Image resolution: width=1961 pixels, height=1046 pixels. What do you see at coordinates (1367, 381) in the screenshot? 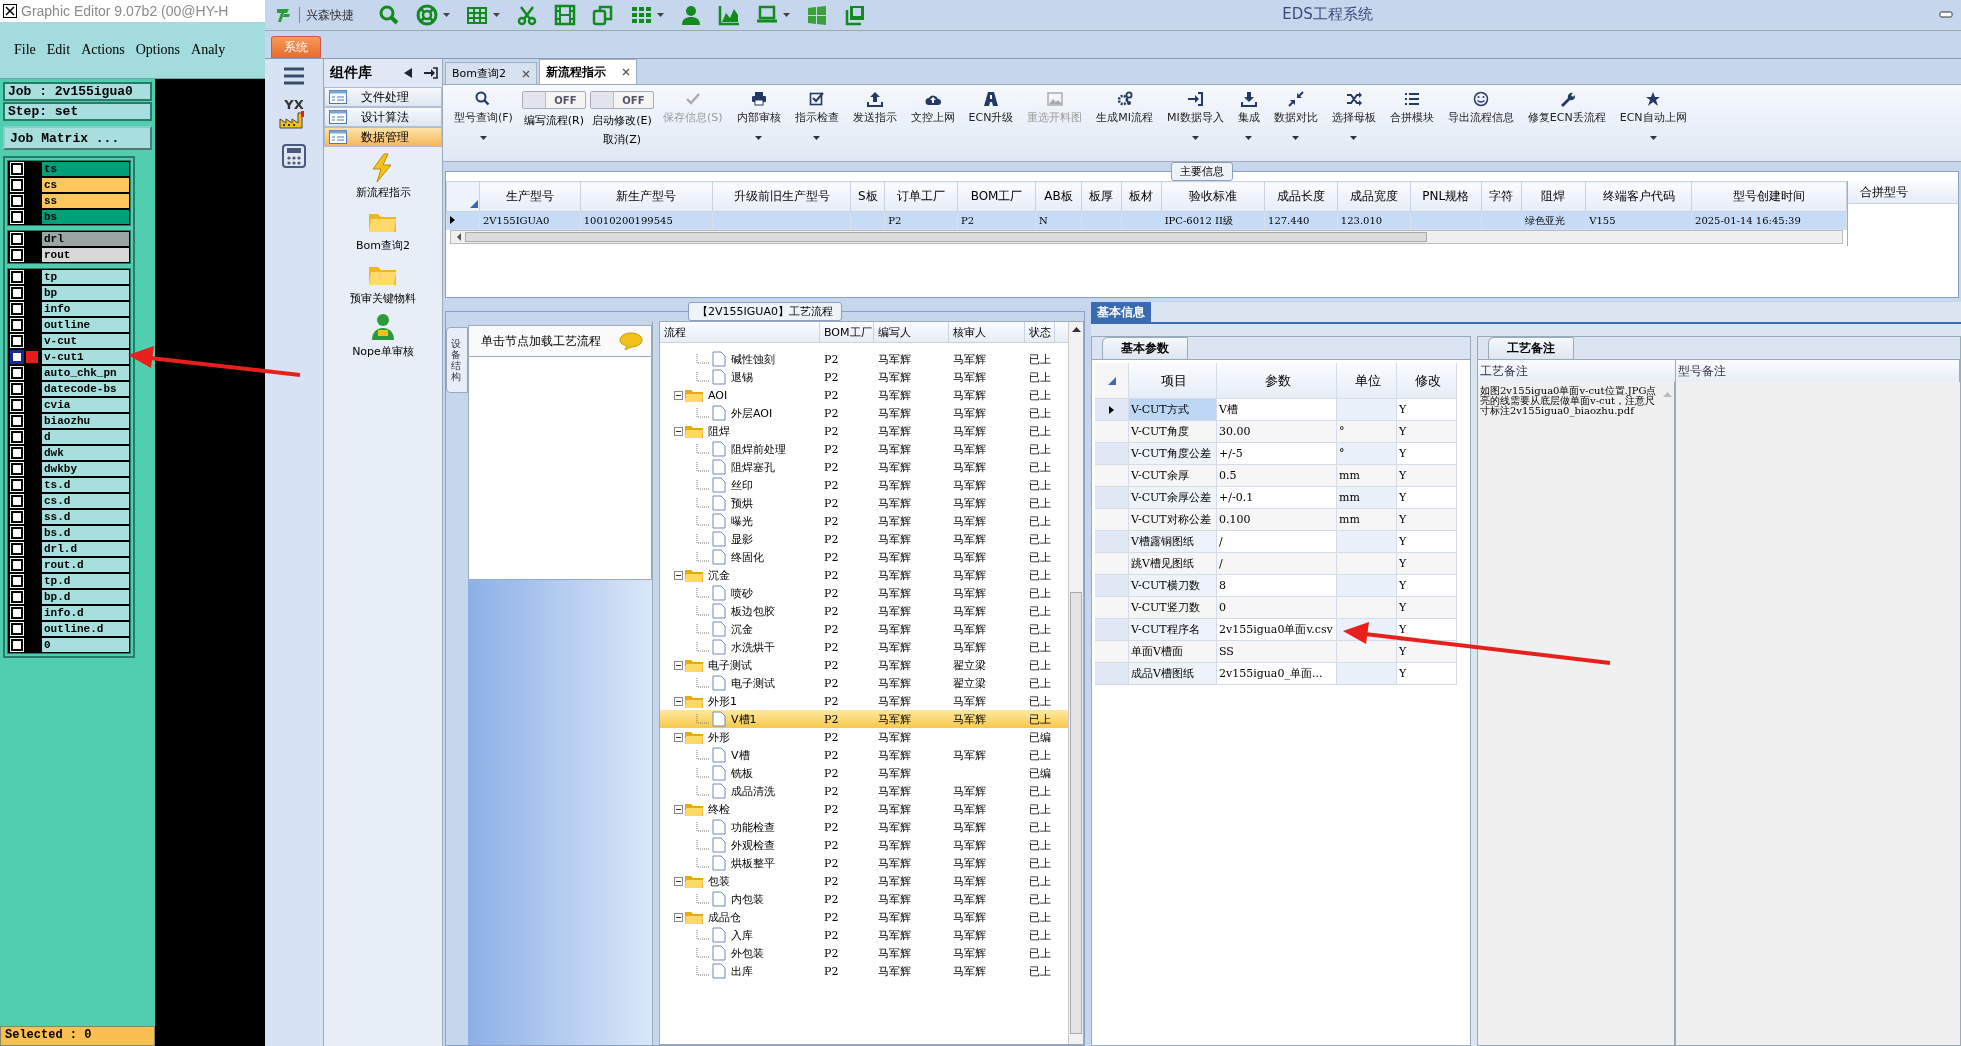
I see `column-header: 单位` at bounding box center [1367, 381].